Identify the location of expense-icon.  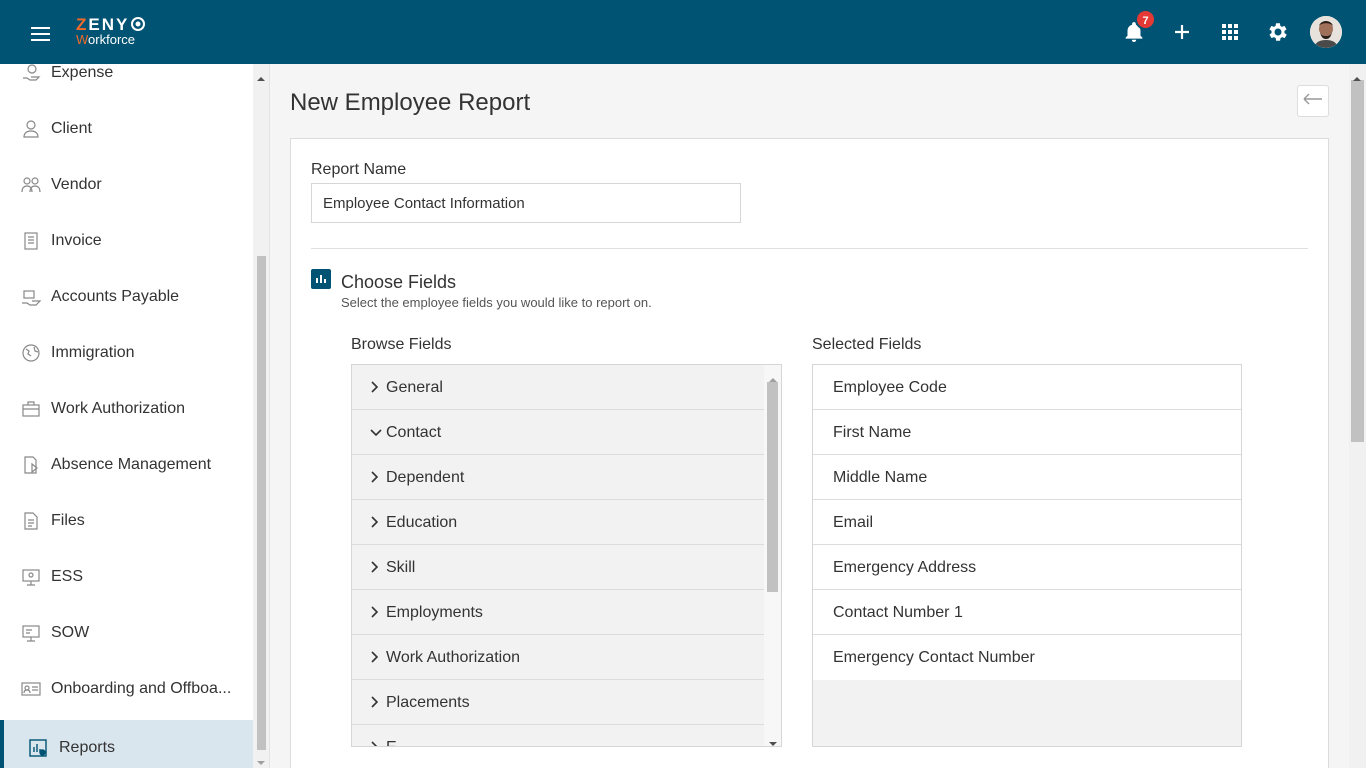
(31, 73).